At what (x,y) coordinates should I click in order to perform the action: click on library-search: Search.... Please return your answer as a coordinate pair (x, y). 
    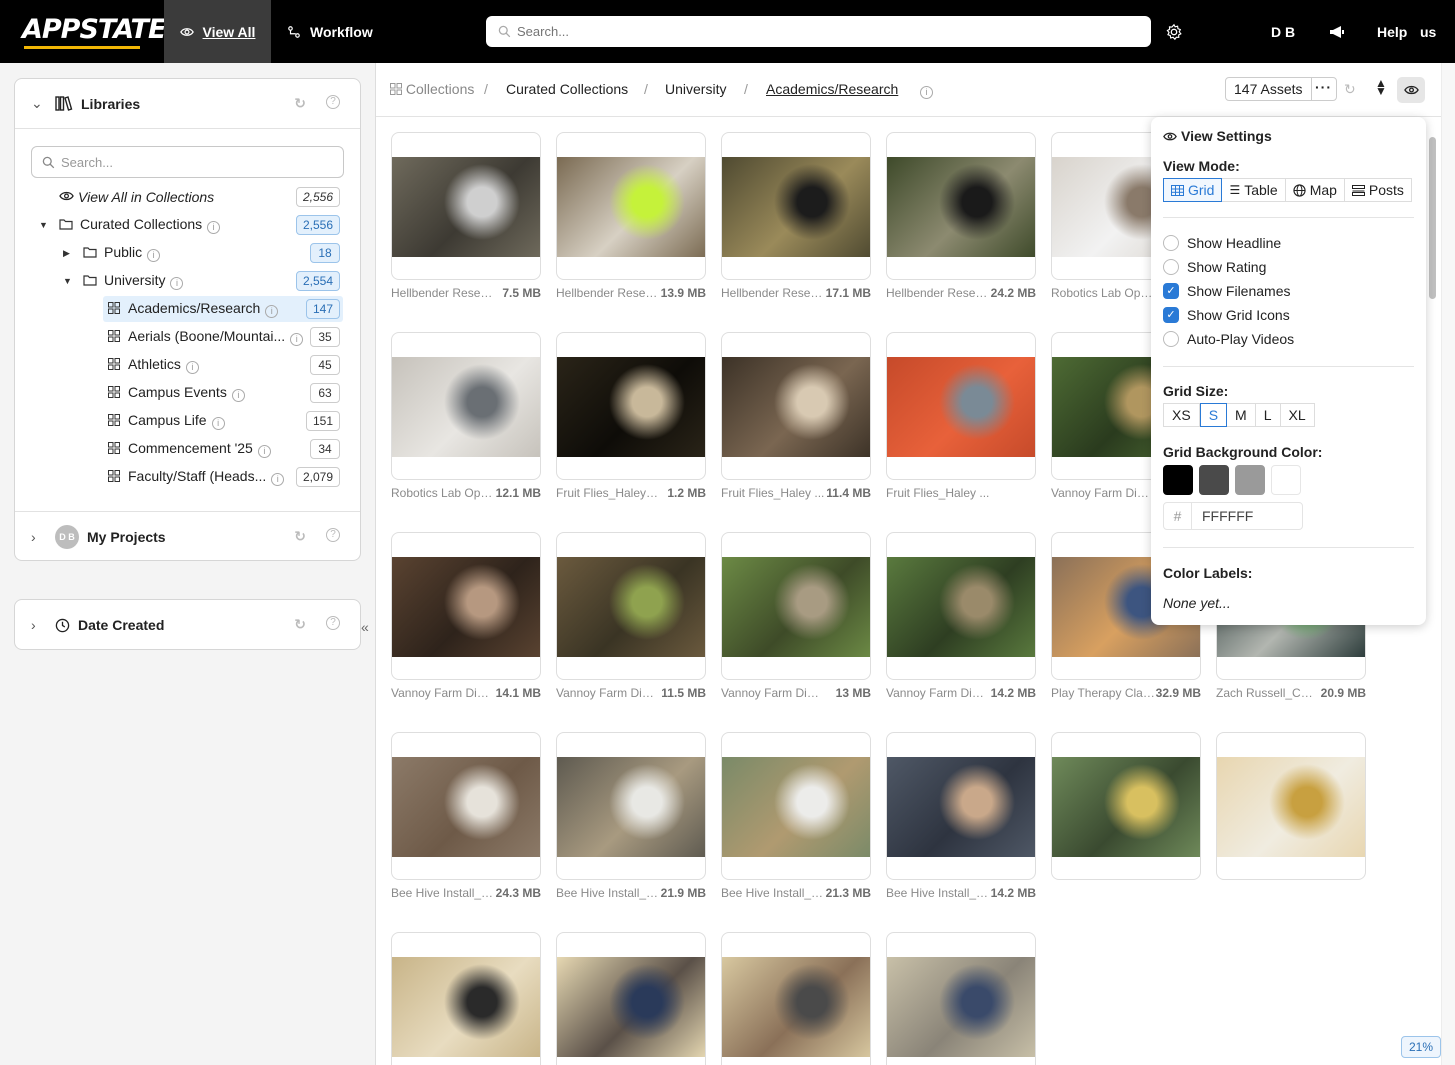
    Looking at the image, I should click on (187, 162).